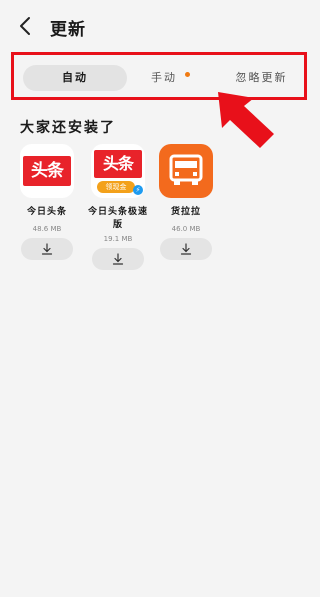  Describe the element at coordinates (46, 212) in the screenshot. I see `app-name: 今日头条` at that location.